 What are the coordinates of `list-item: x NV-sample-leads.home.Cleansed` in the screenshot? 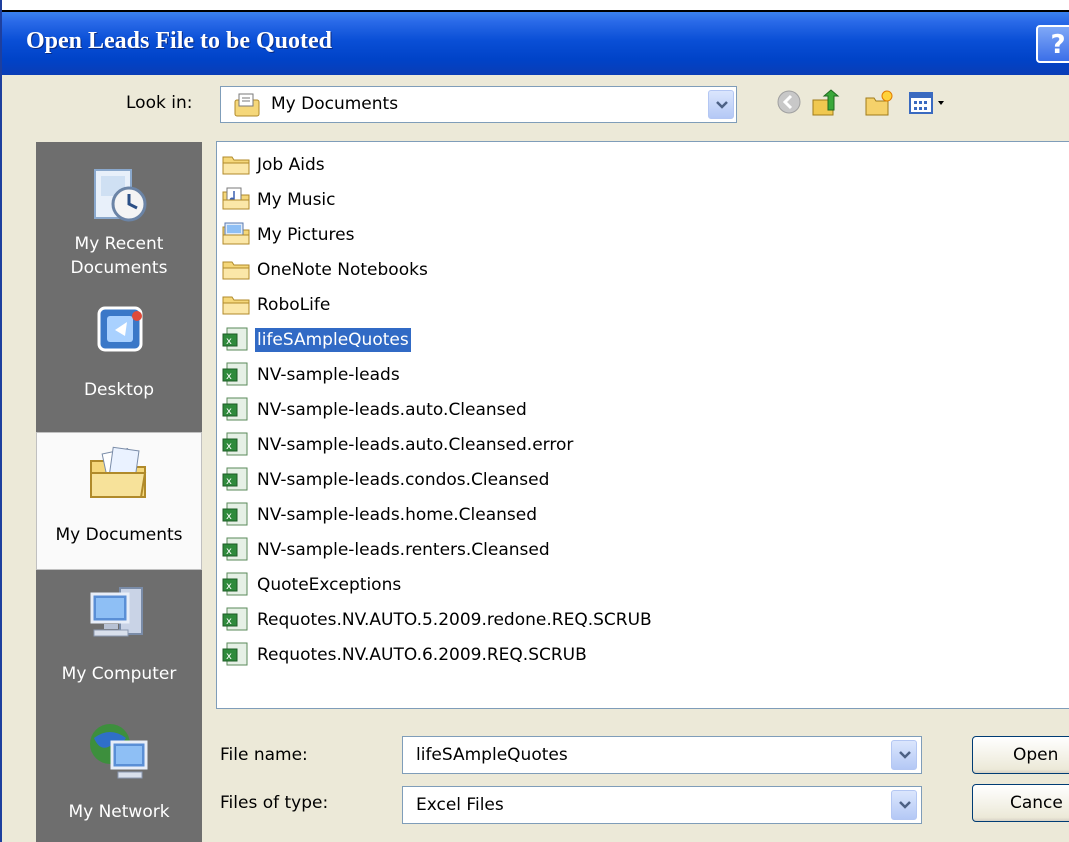 It's located at (380, 515).